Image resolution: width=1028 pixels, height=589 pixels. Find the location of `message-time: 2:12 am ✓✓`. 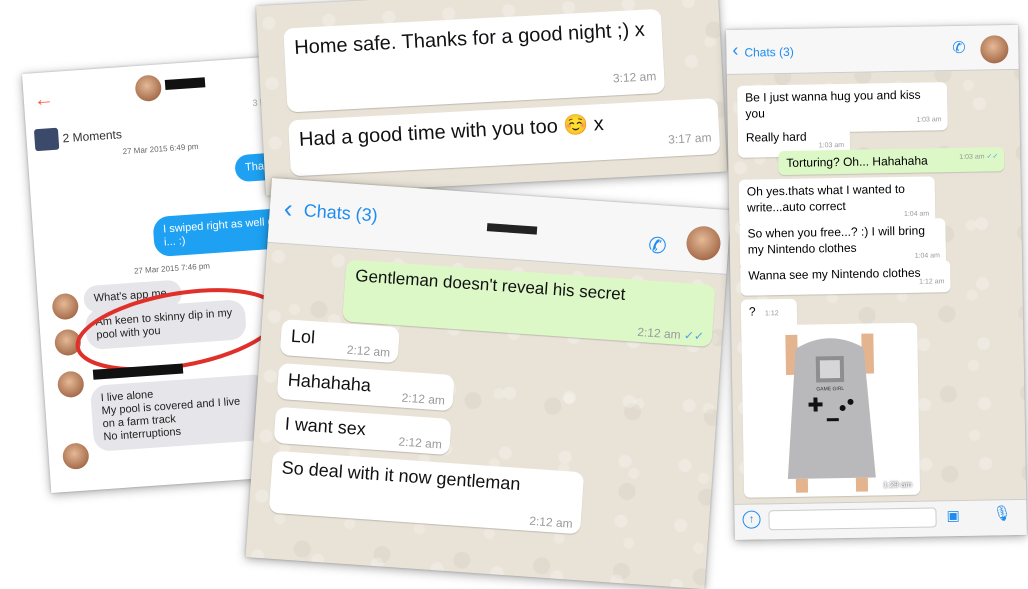

message-time: 2:12 am ✓✓ is located at coordinates (671, 334).